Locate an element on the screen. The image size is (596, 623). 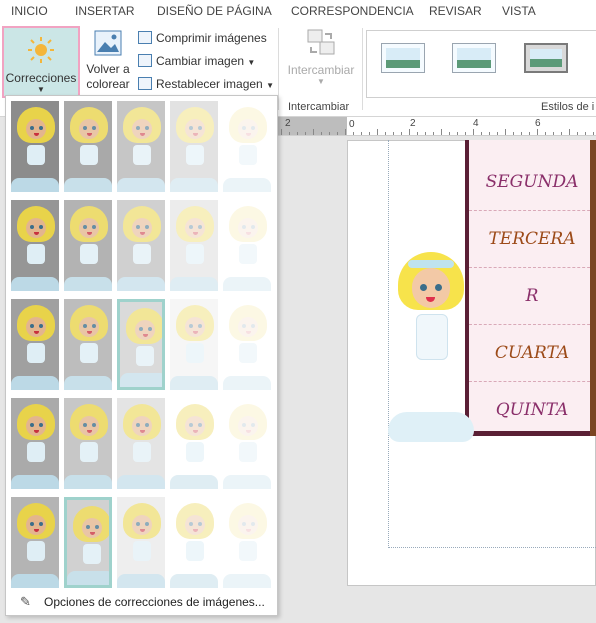
table-row: R is located at coordinates (532, 296).